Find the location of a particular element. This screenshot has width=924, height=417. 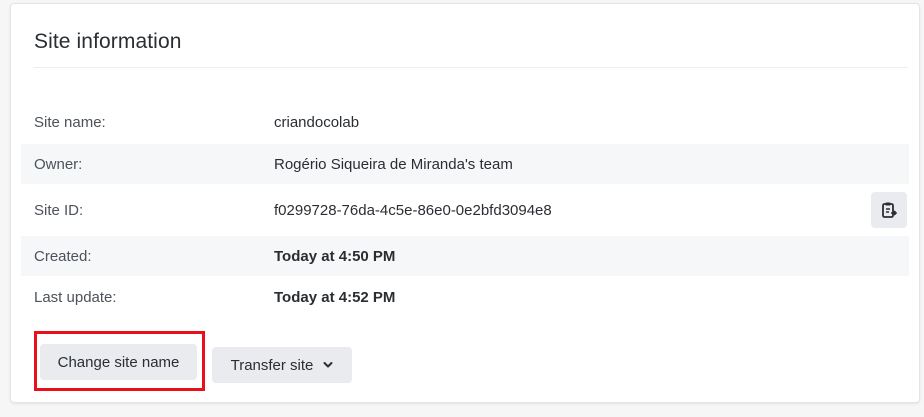

site-name-value: criandocolab is located at coordinates (317, 122).